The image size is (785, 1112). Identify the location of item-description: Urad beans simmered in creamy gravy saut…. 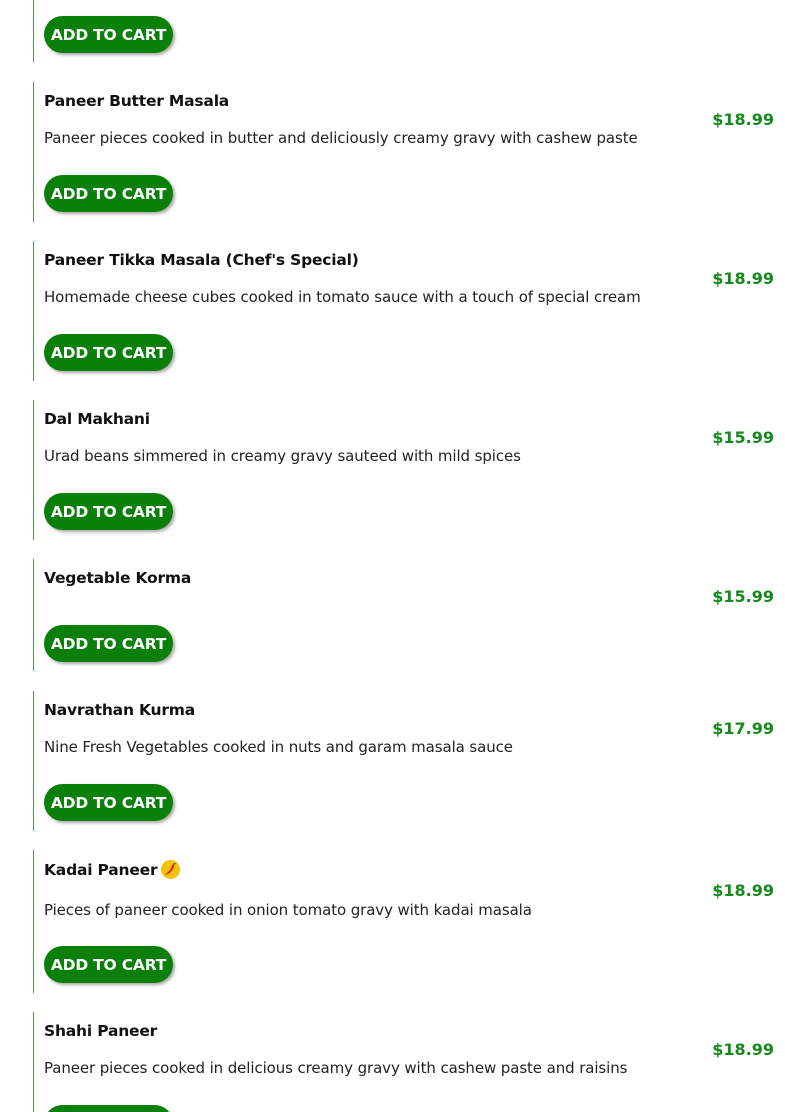
(282, 456).